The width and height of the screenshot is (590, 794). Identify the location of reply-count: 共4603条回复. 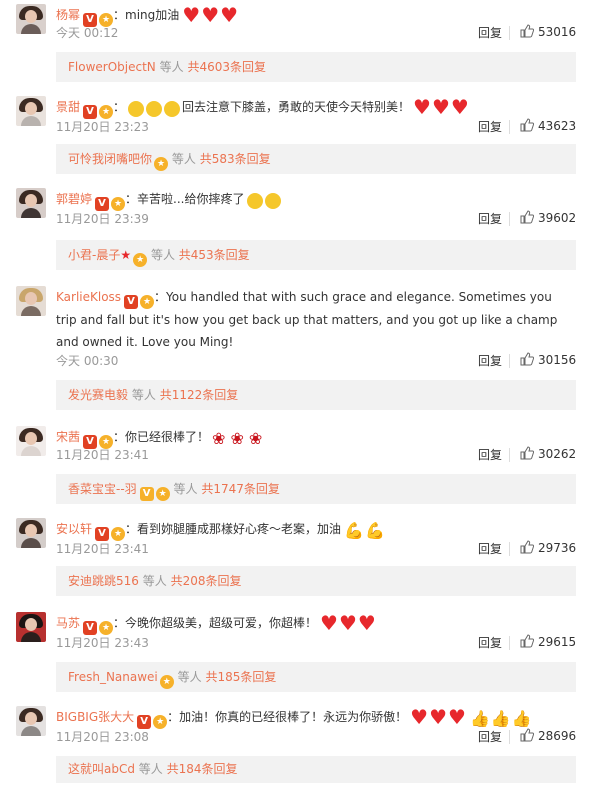
(226, 67).